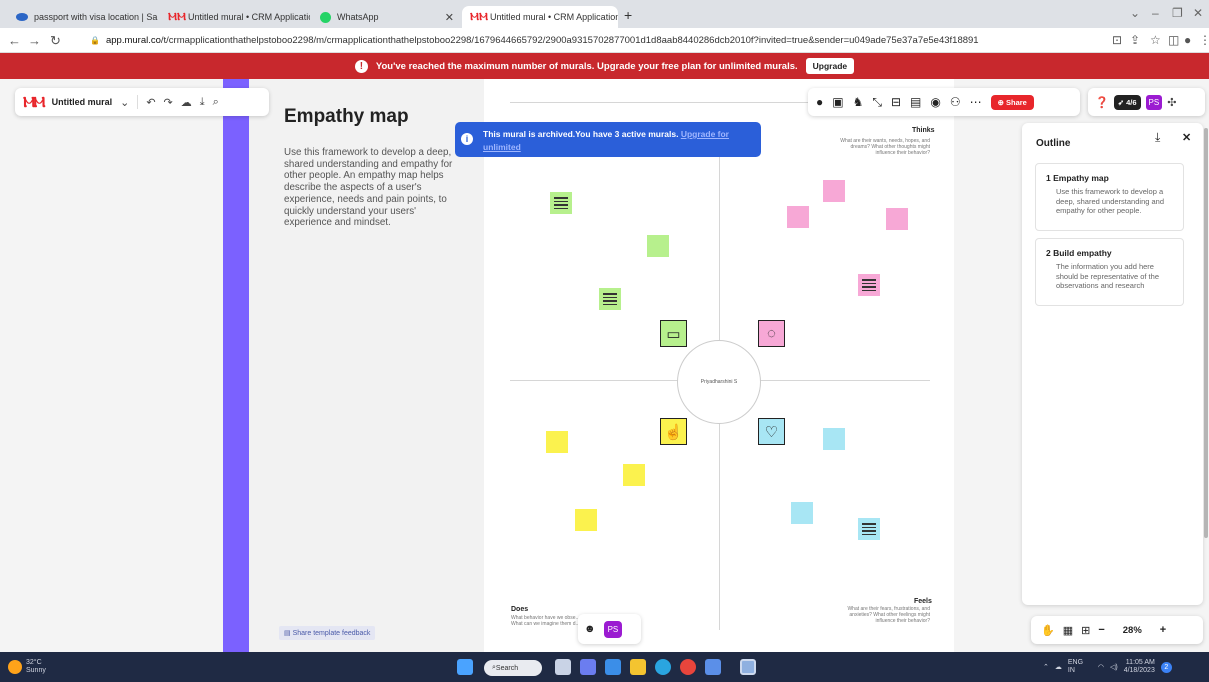 Image resolution: width=1209 pixels, height=682 pixels. Describe the element at coordinates (858, 102) in the screenshot. I see `private-mode-icon: ♞` at that location.